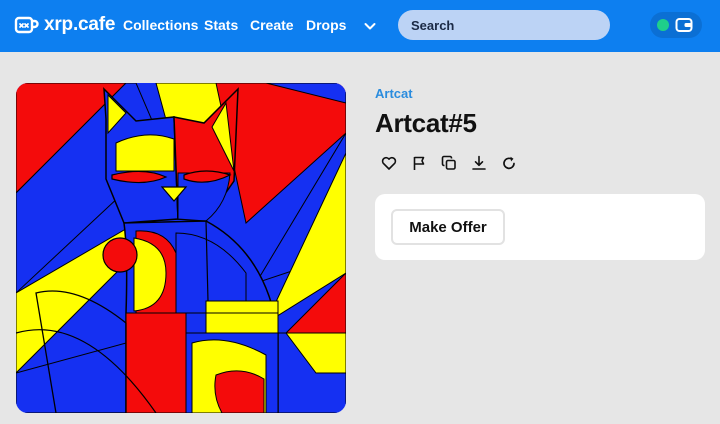  I want to click on flag-icon, so click(419, 163).